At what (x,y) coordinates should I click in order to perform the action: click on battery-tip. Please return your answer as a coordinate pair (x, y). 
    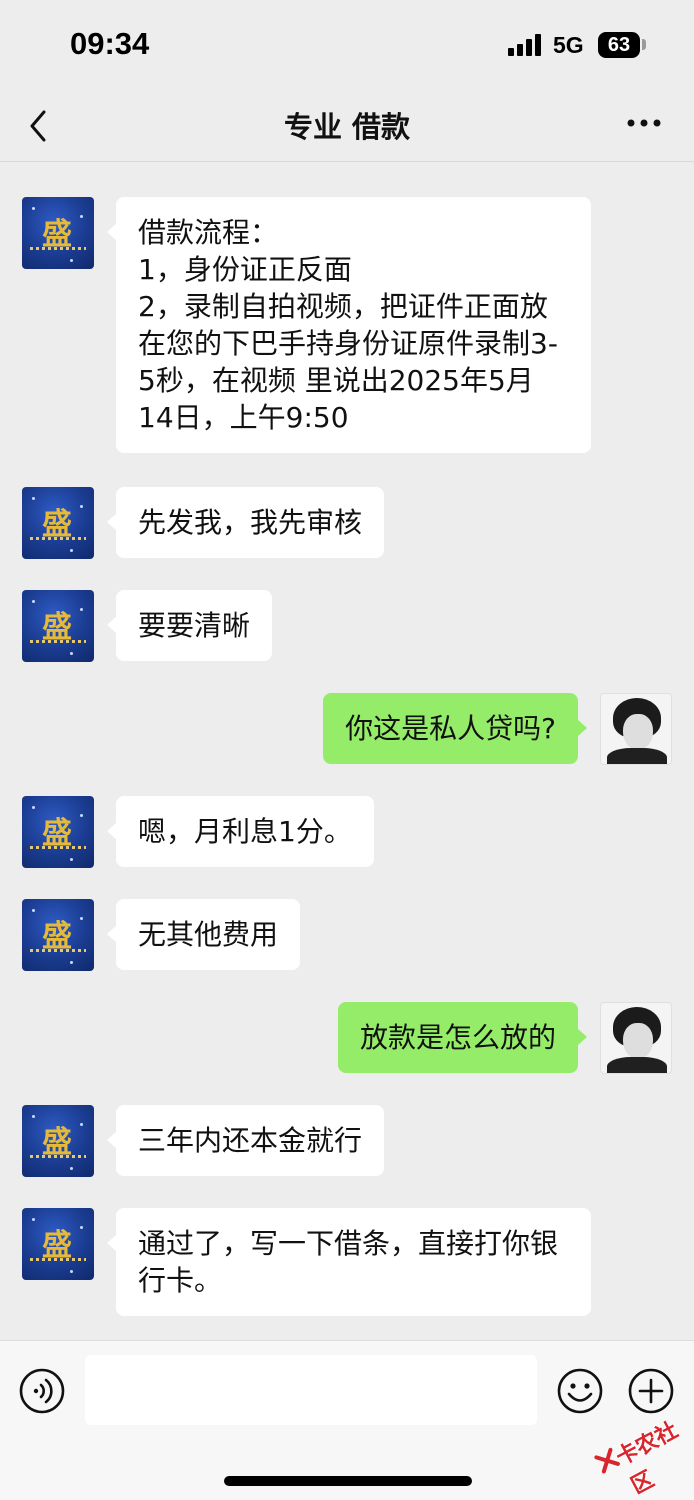
    Looking at the image, I should click on (644, 44).